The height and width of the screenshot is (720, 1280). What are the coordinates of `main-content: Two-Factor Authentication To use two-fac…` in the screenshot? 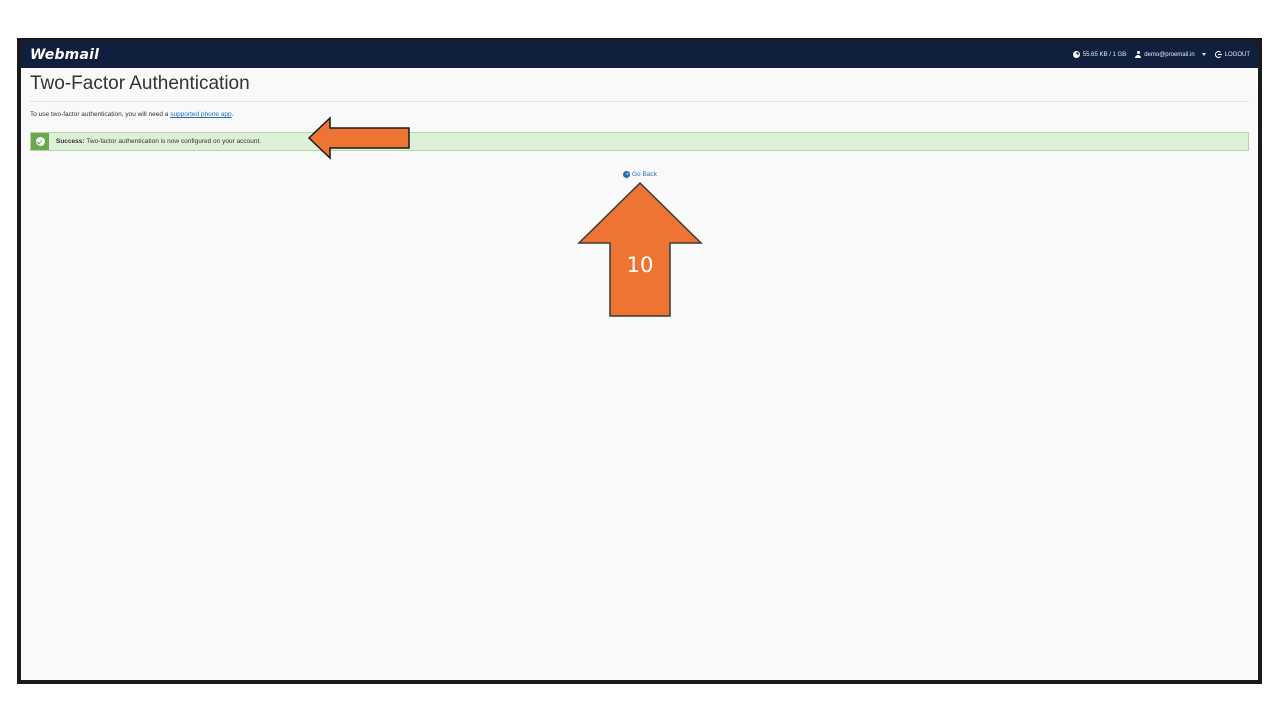 It's located at (639, 109).